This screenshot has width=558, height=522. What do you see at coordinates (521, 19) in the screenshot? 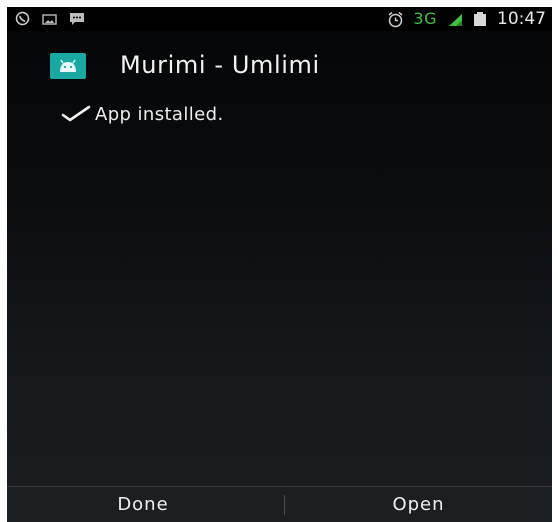
I see `clock: 10:47` at bounding box center [521, 19].